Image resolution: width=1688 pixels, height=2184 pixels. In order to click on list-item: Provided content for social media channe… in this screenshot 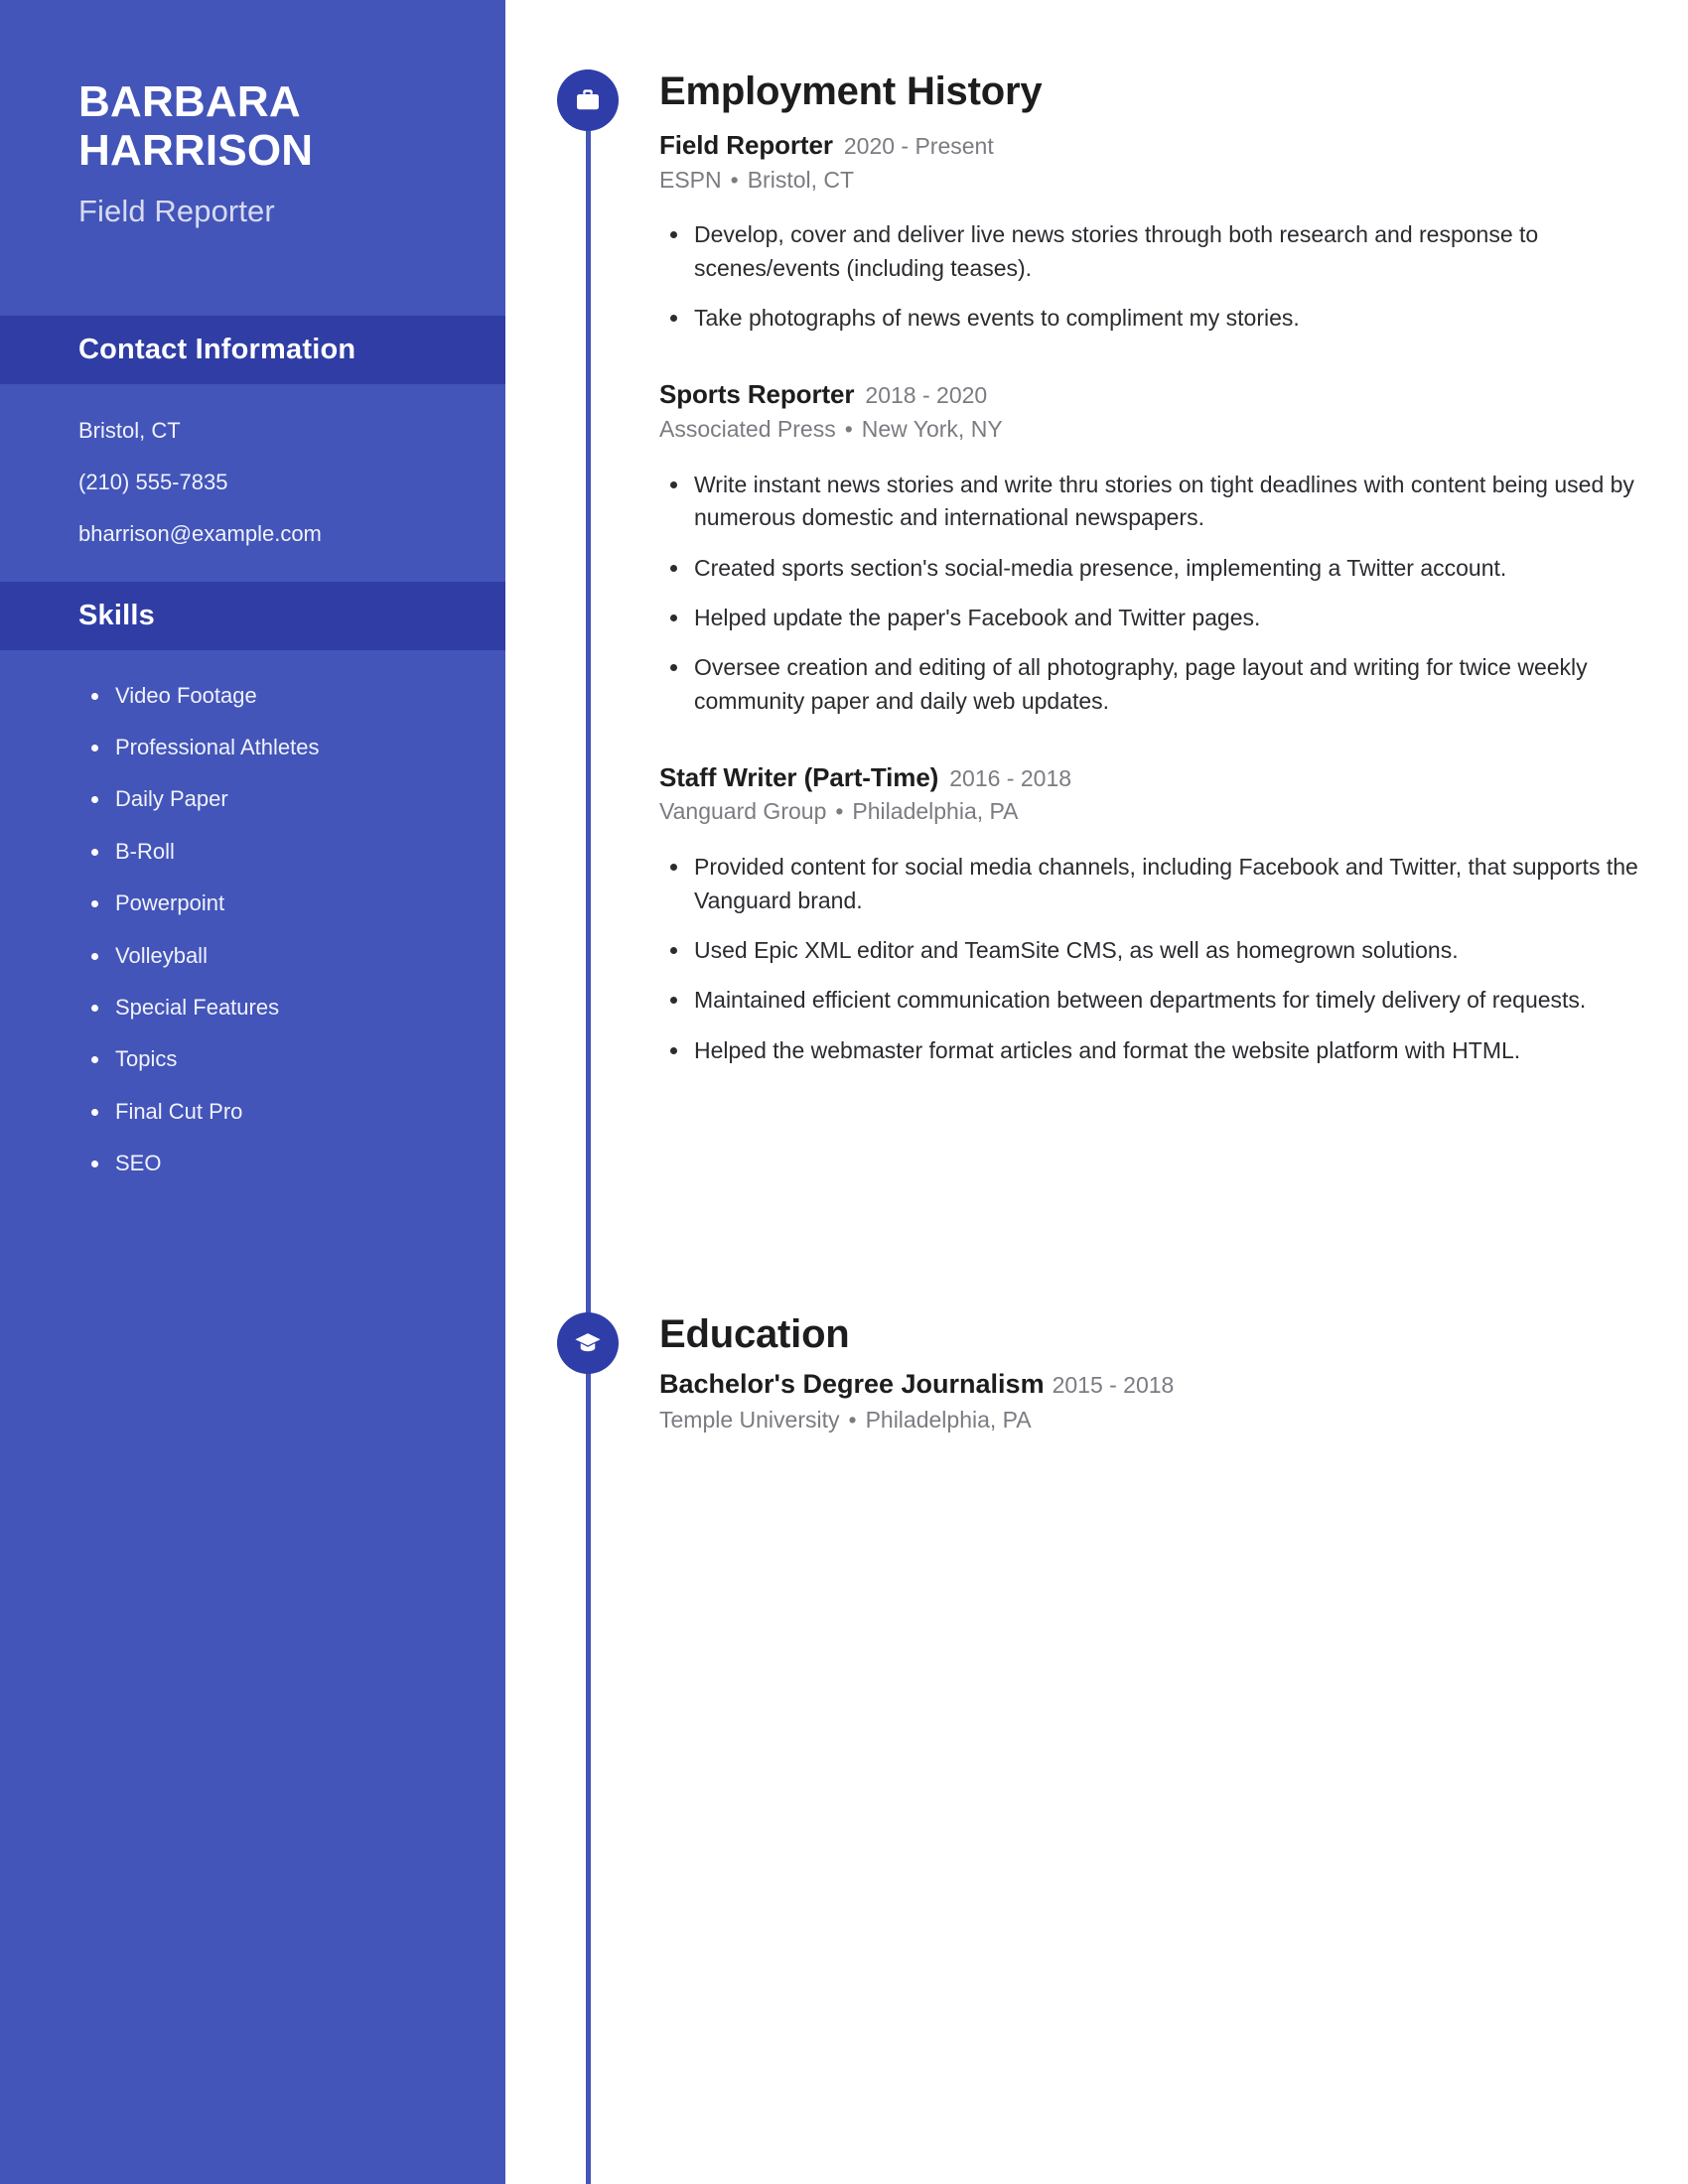, I will do `click(1156, 884)`.